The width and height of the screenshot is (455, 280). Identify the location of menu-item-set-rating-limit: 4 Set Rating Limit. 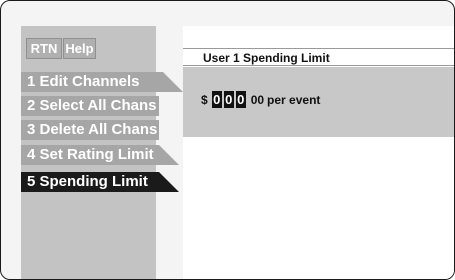
(100, 155).